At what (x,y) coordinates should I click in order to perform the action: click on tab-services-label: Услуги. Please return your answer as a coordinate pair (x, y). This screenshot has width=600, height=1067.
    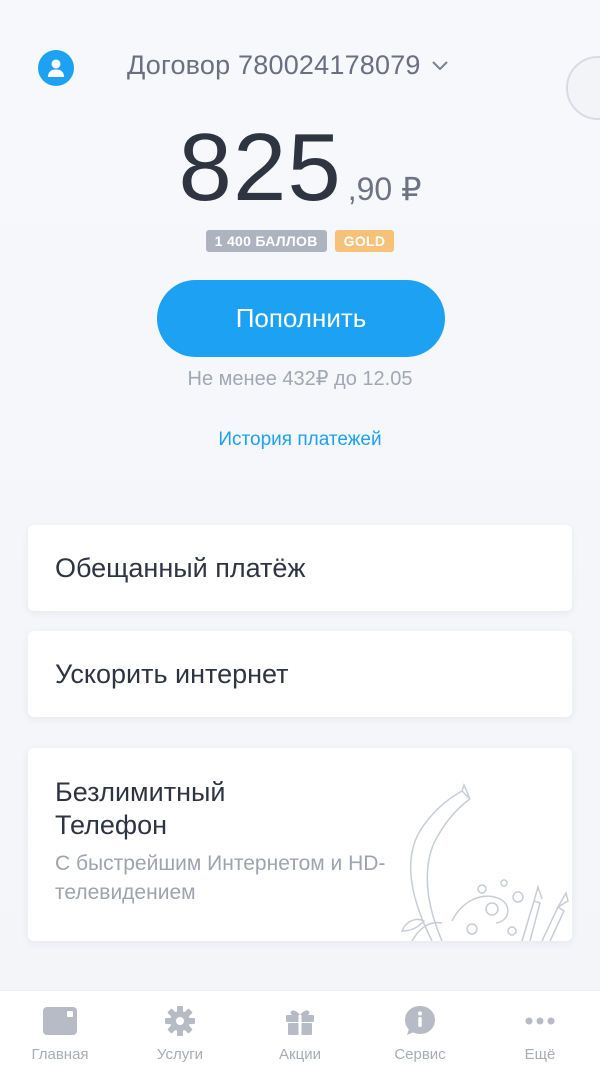
    Looking at the image, I should click on (180, 1054).